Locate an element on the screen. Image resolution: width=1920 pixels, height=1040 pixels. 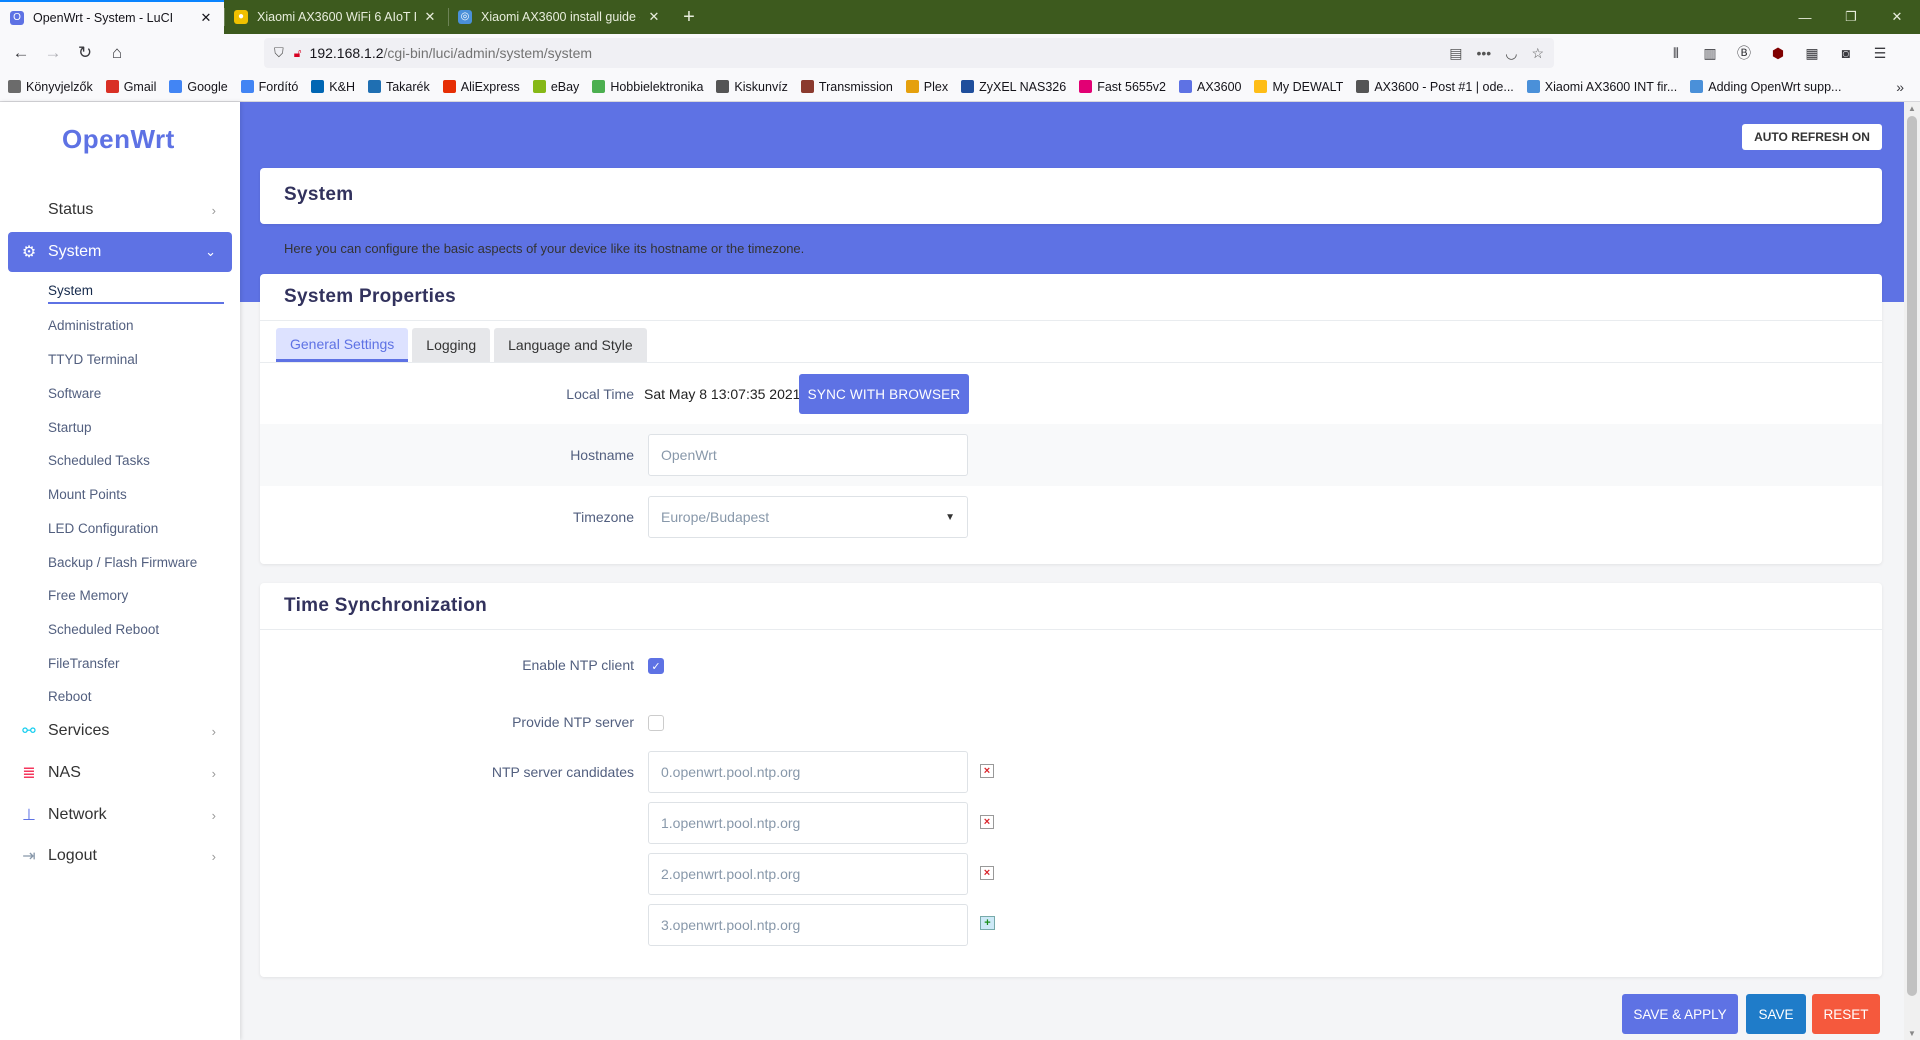
save-apply-button: SAVE & APPLY is located at coordinates (1680, 1014).